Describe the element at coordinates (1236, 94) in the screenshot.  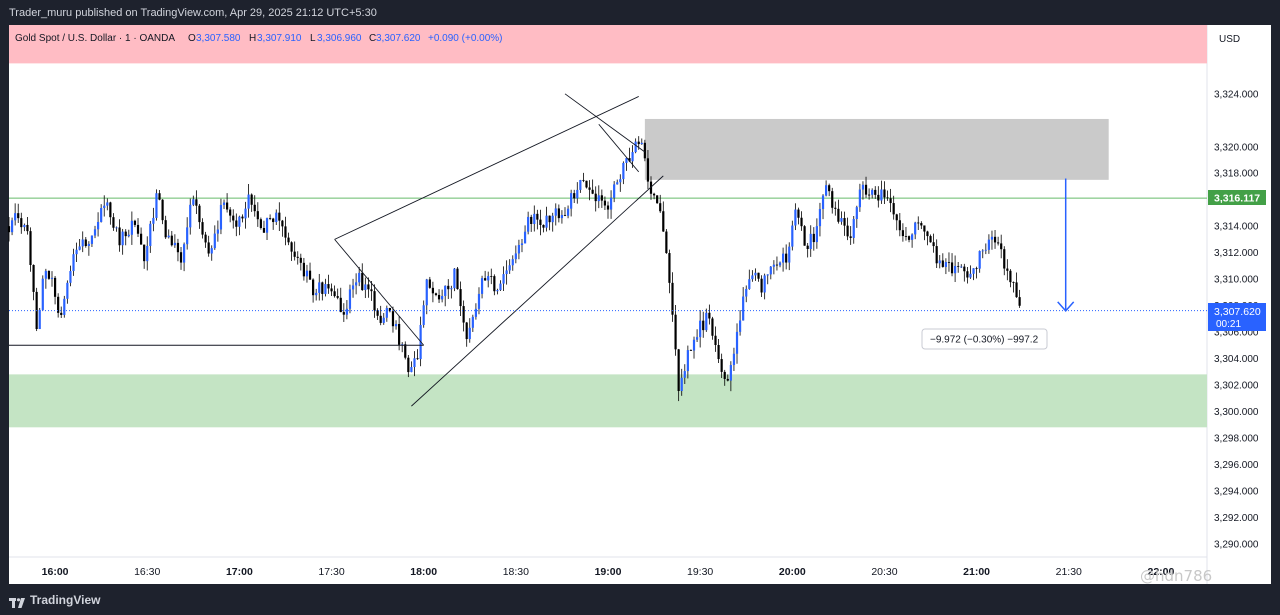
I see `y-tick-label: 3,324.000` at that location.